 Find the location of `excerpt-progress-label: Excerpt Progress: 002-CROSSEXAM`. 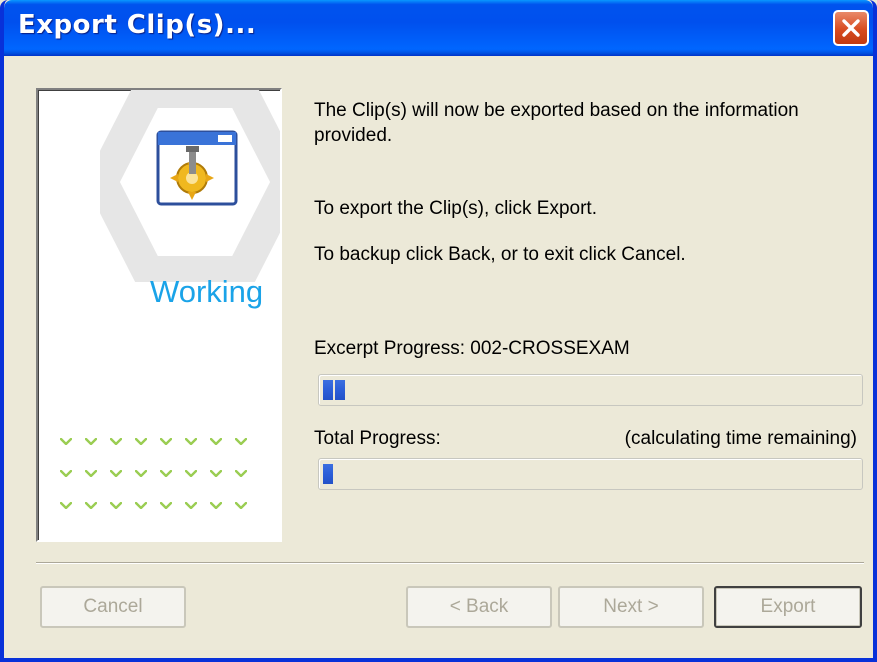

excerpt-progress-label: Excerpt Progress: 002-CROSSEXAM is located at coordinates (472, 348).